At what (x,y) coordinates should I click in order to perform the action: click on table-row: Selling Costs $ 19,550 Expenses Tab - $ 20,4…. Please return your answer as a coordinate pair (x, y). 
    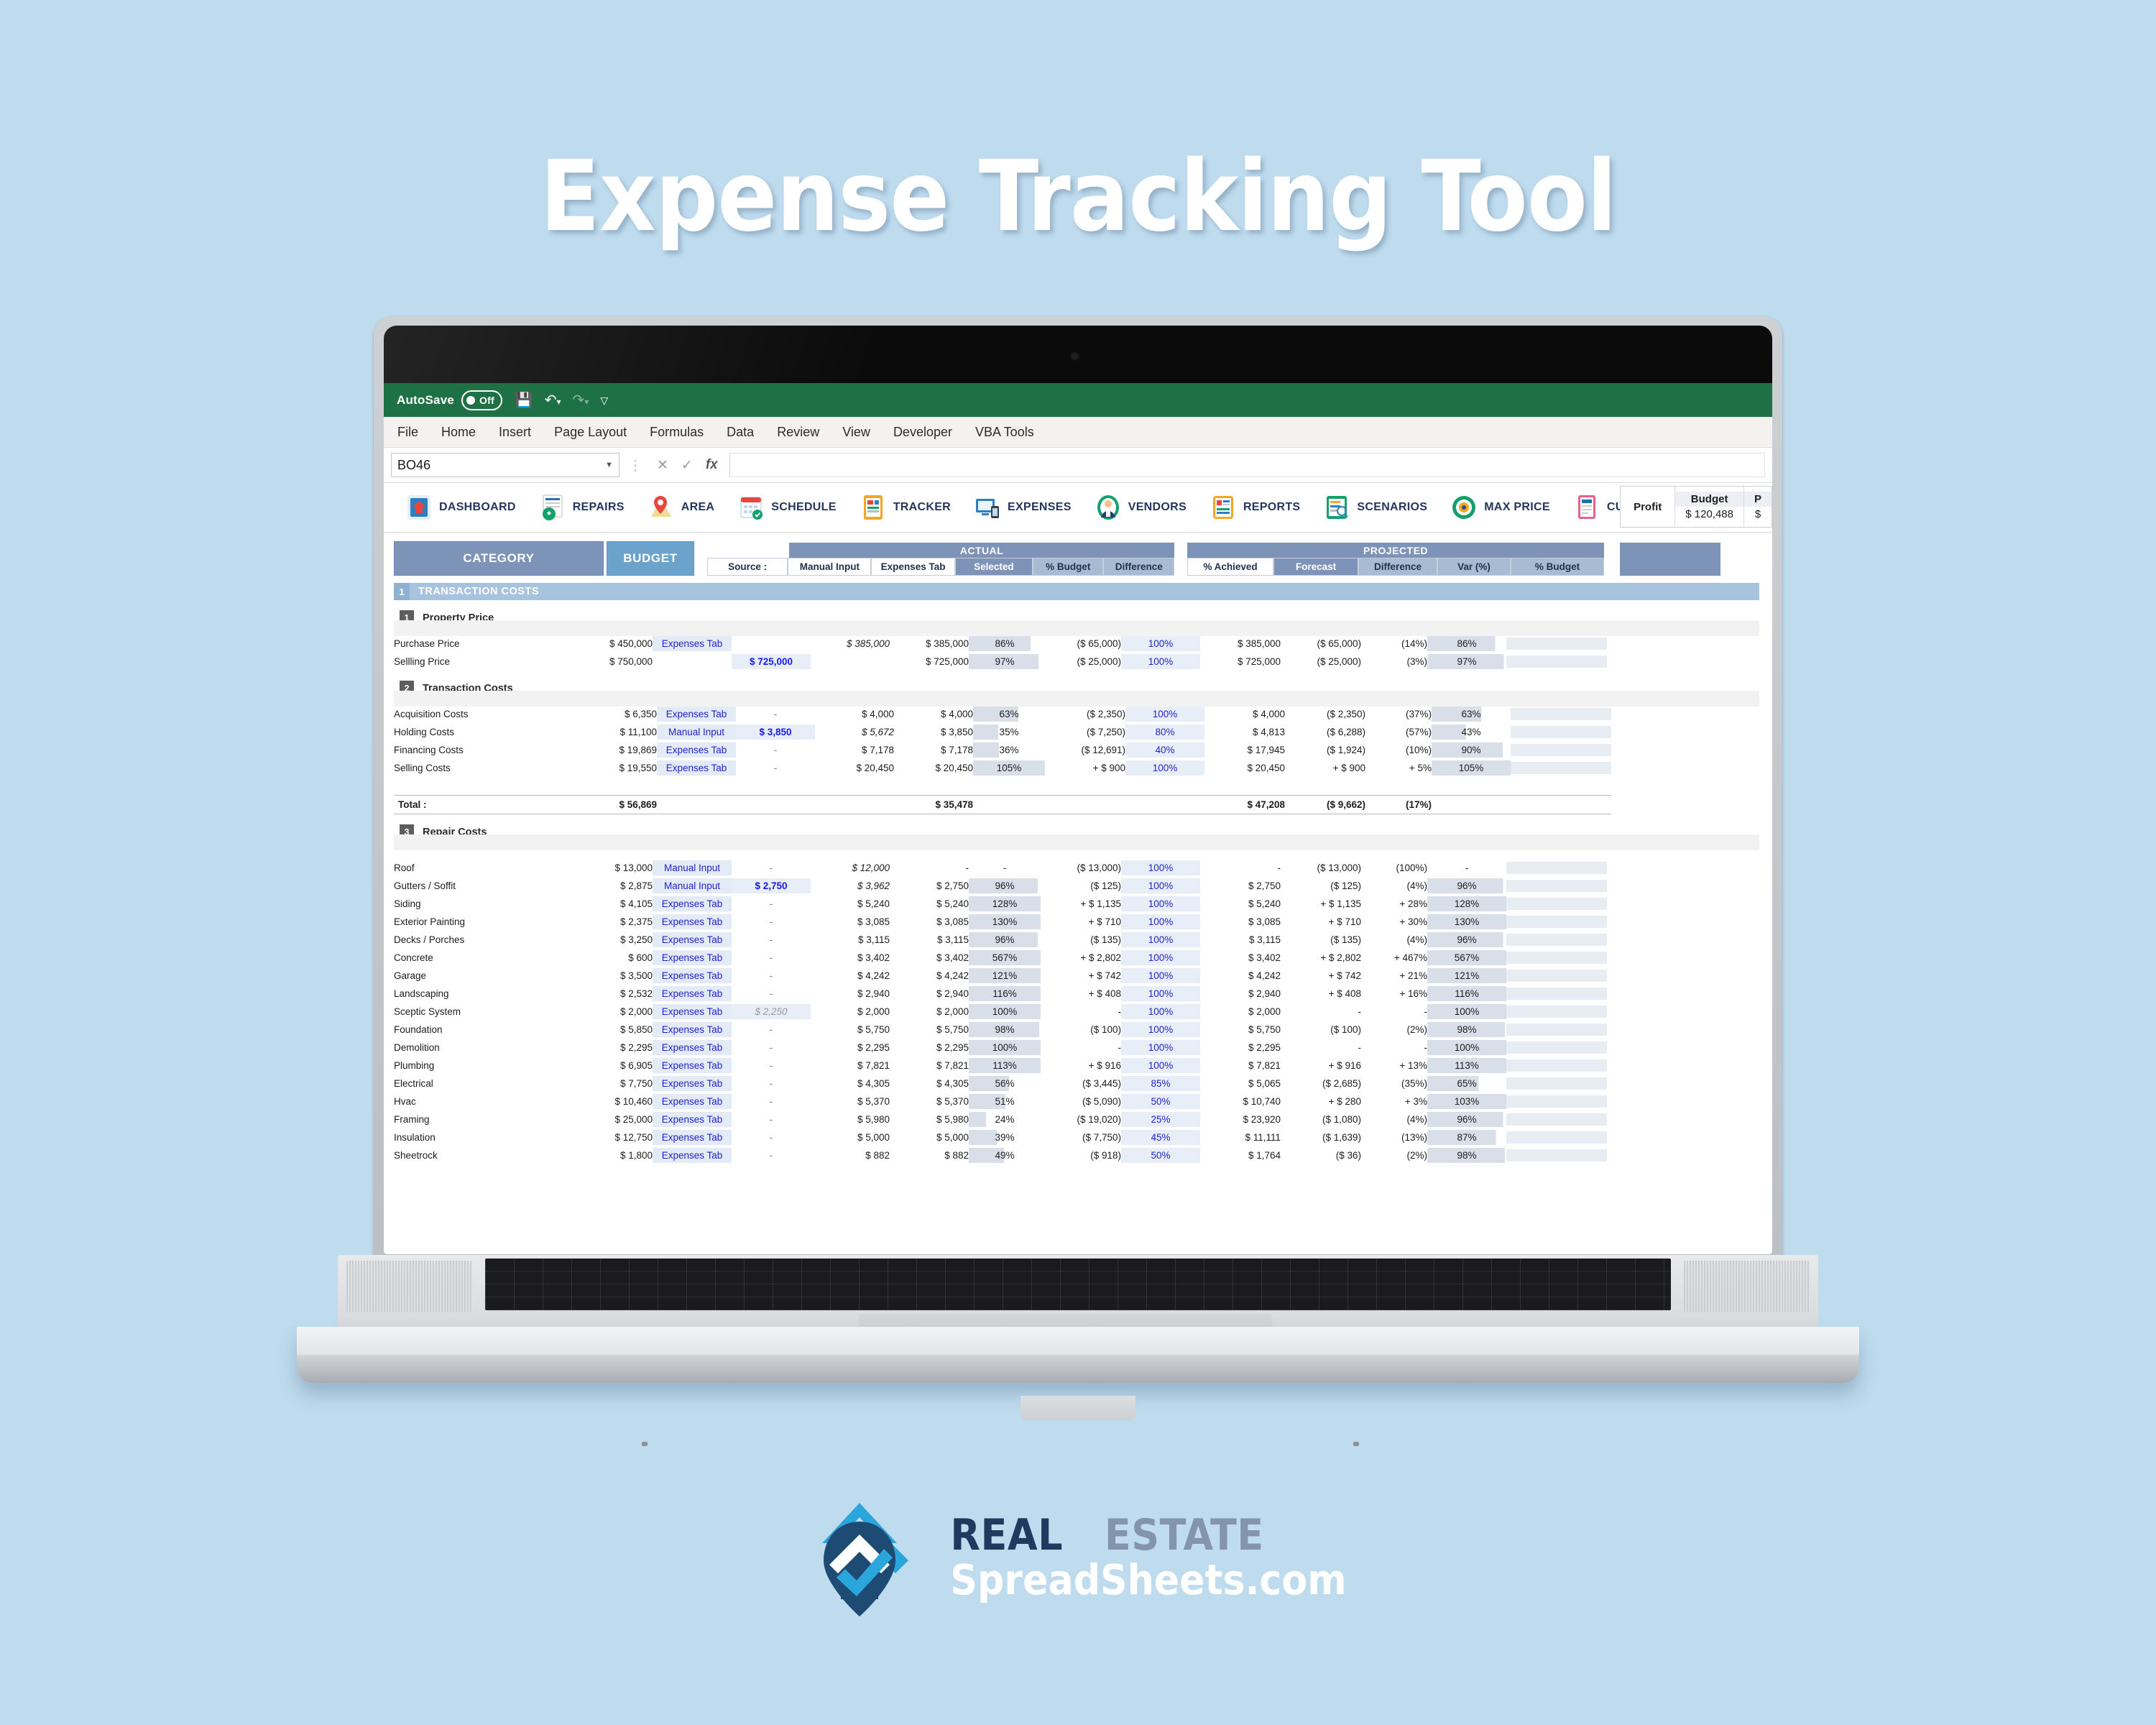
    Looking at the image, I should click on (1003, 768).